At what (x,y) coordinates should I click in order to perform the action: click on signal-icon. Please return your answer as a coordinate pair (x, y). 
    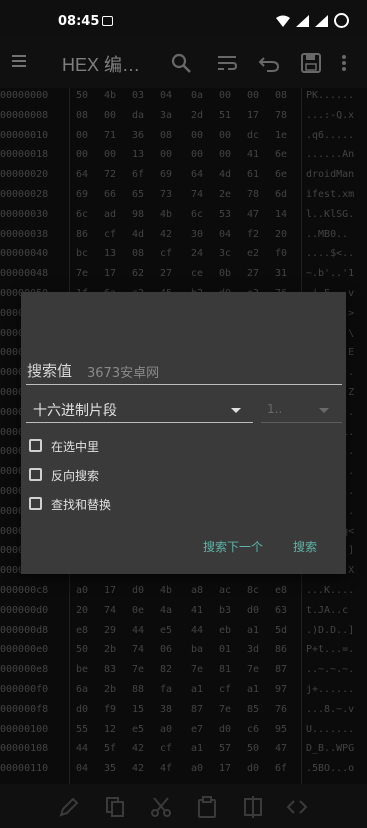
    Looking at the image, I should click on (302, 20).